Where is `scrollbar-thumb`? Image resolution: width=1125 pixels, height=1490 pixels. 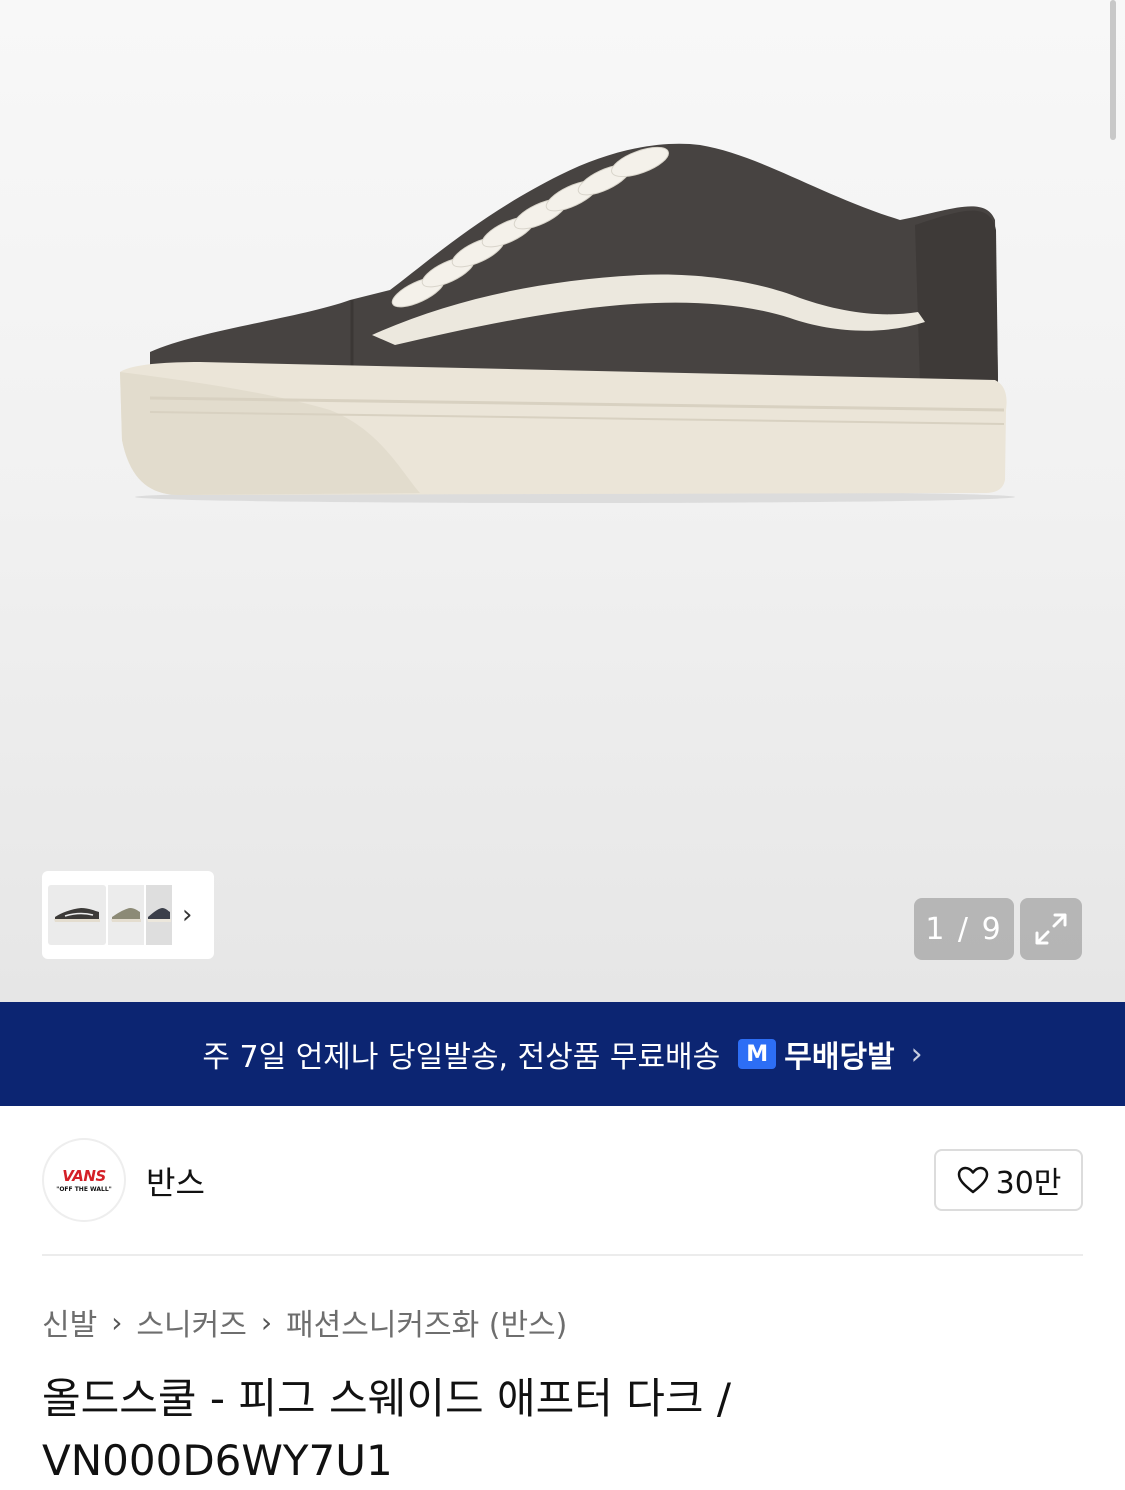
scrollbar-thumb is located at coordinates (1113, 70).